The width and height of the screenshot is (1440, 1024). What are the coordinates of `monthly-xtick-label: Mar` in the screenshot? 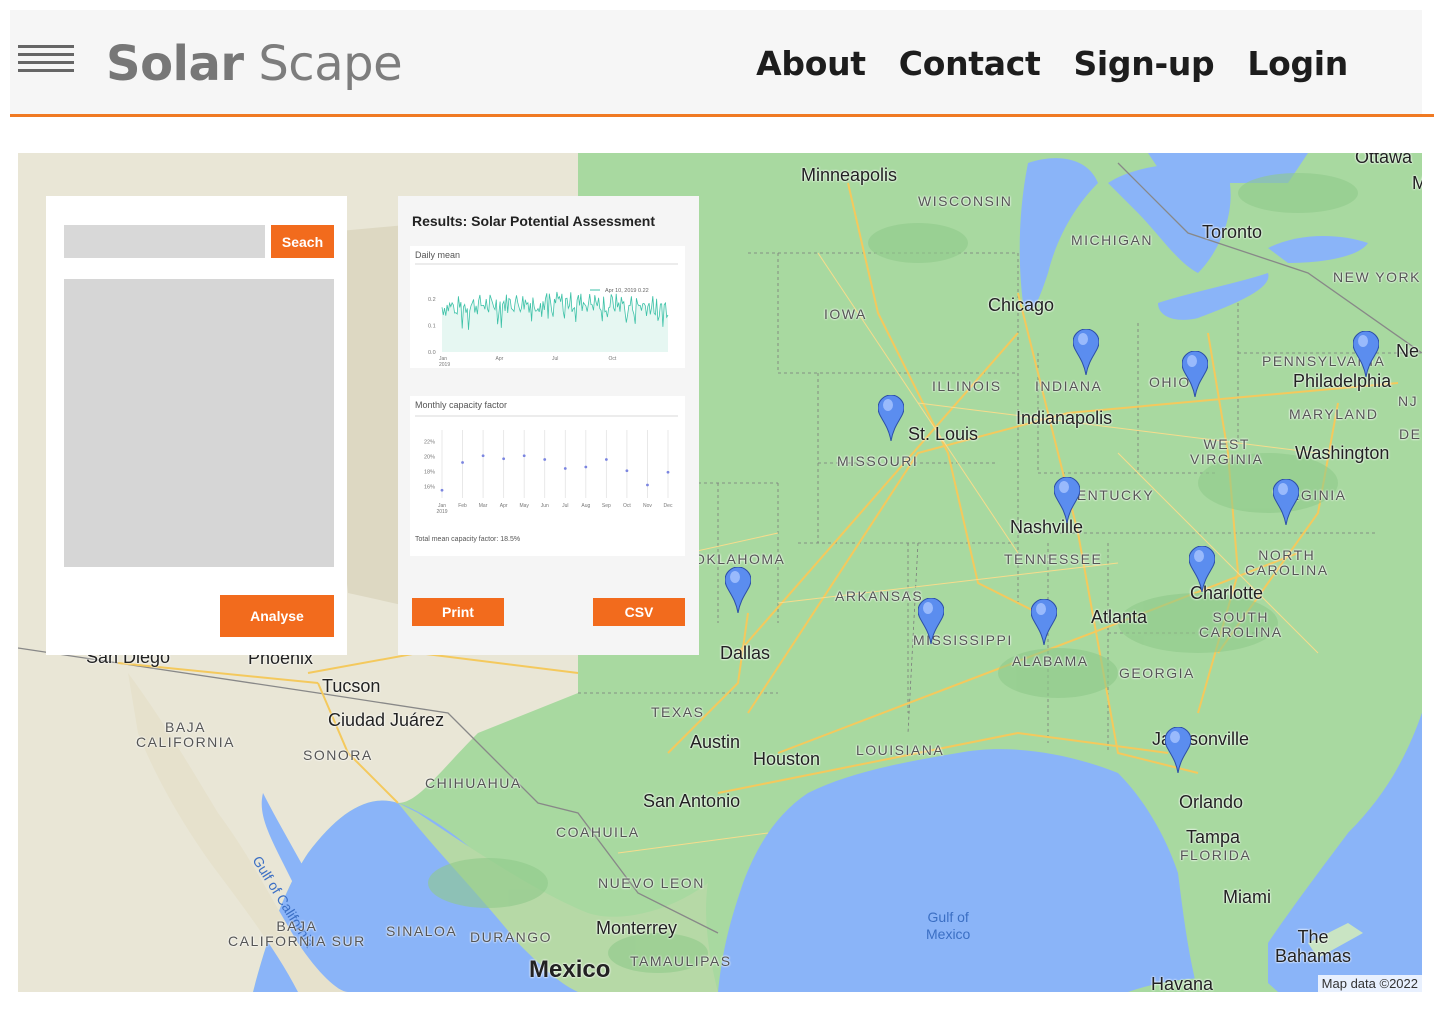 It's located at (483, 506).